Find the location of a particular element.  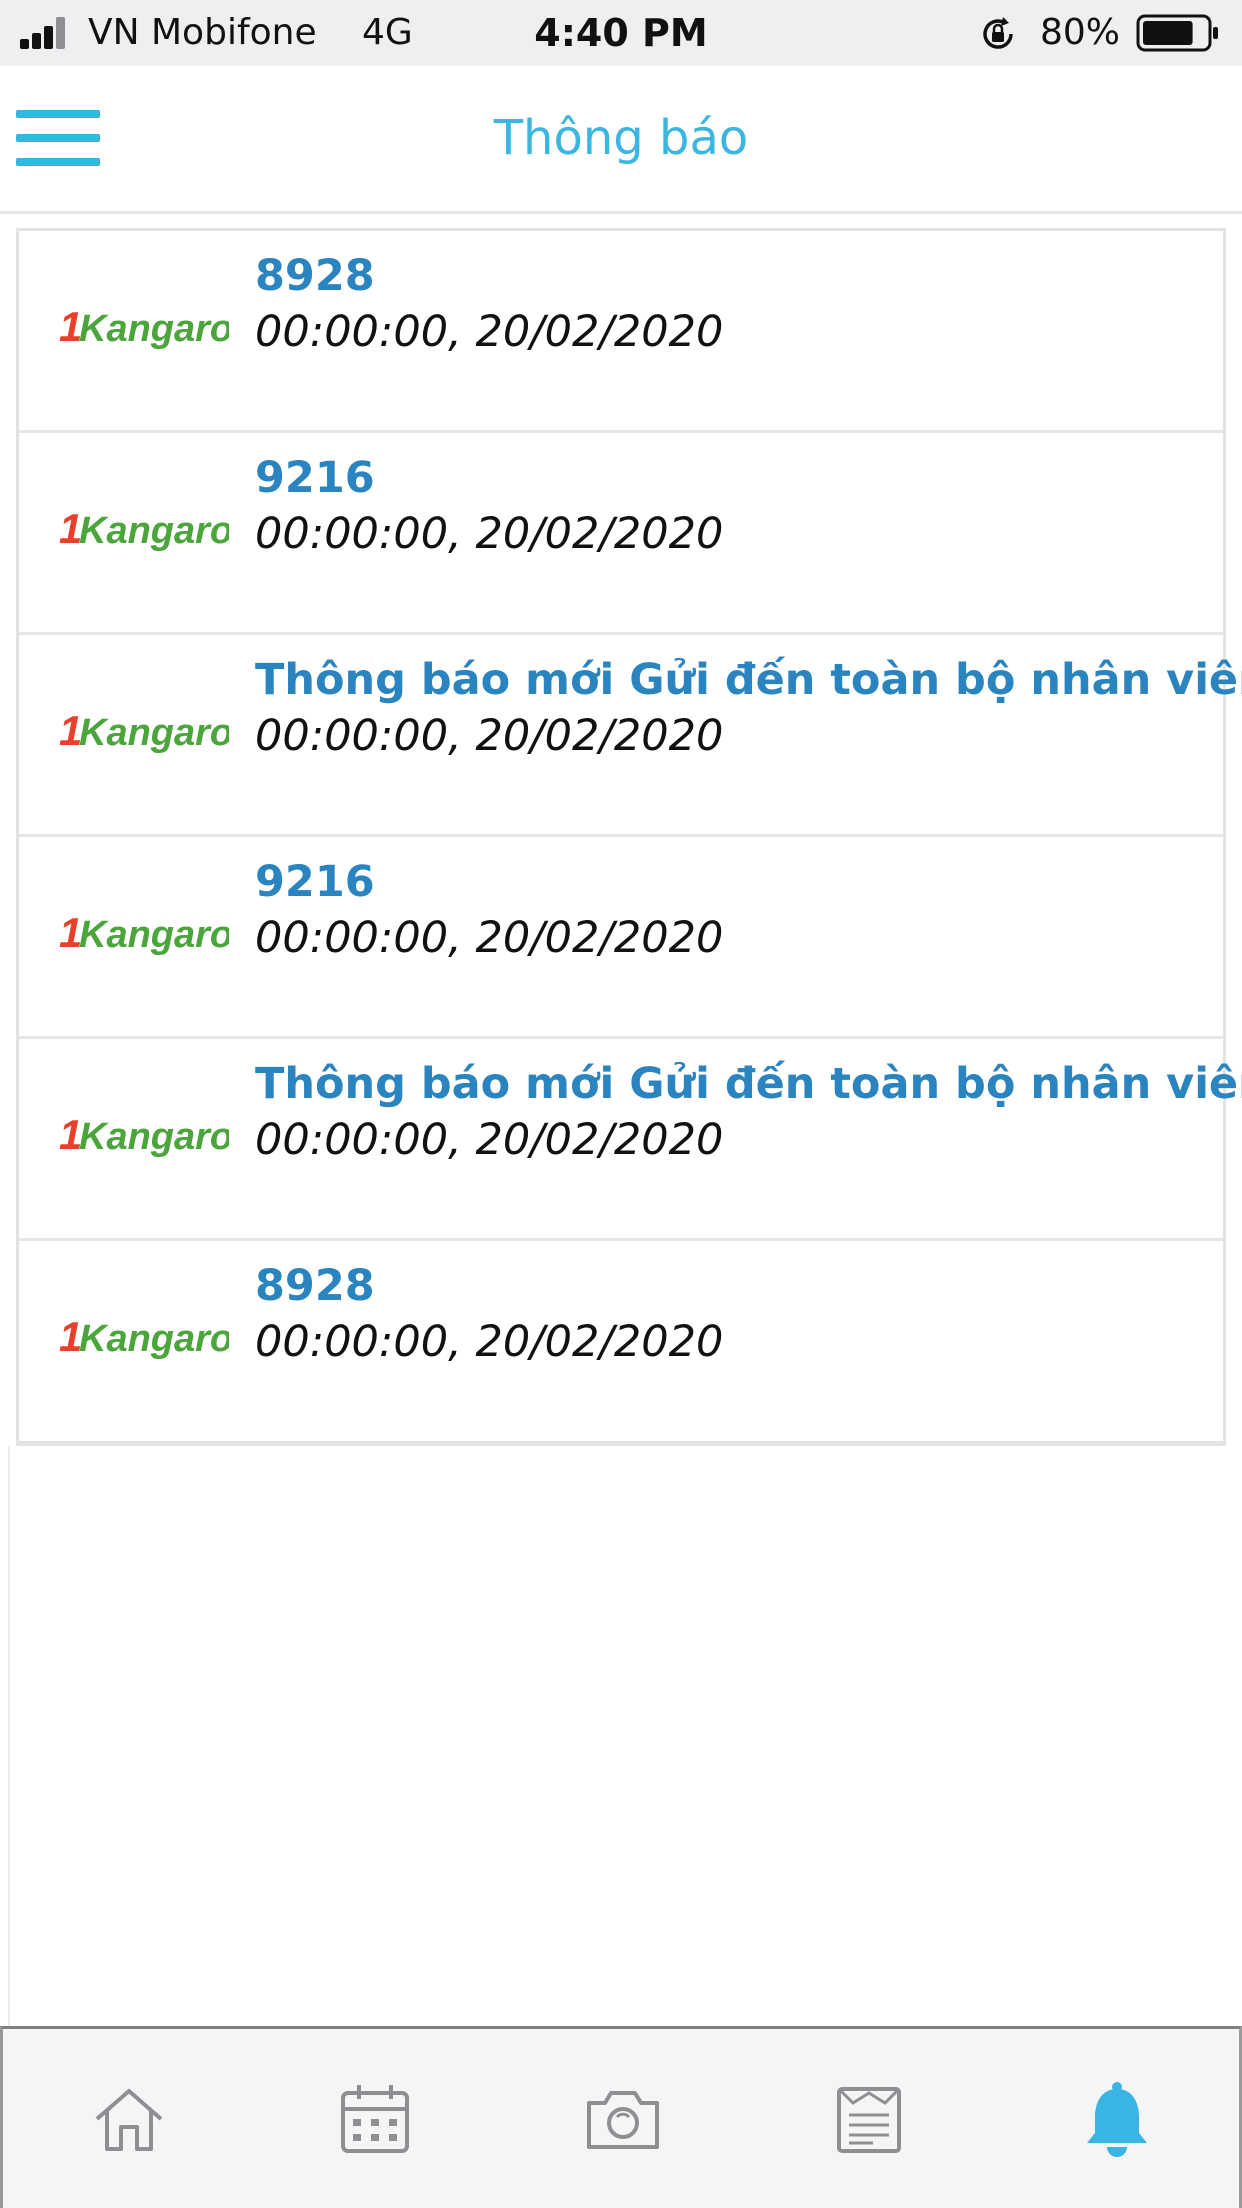

tab-calendar is located at coordinates (375, 2119).